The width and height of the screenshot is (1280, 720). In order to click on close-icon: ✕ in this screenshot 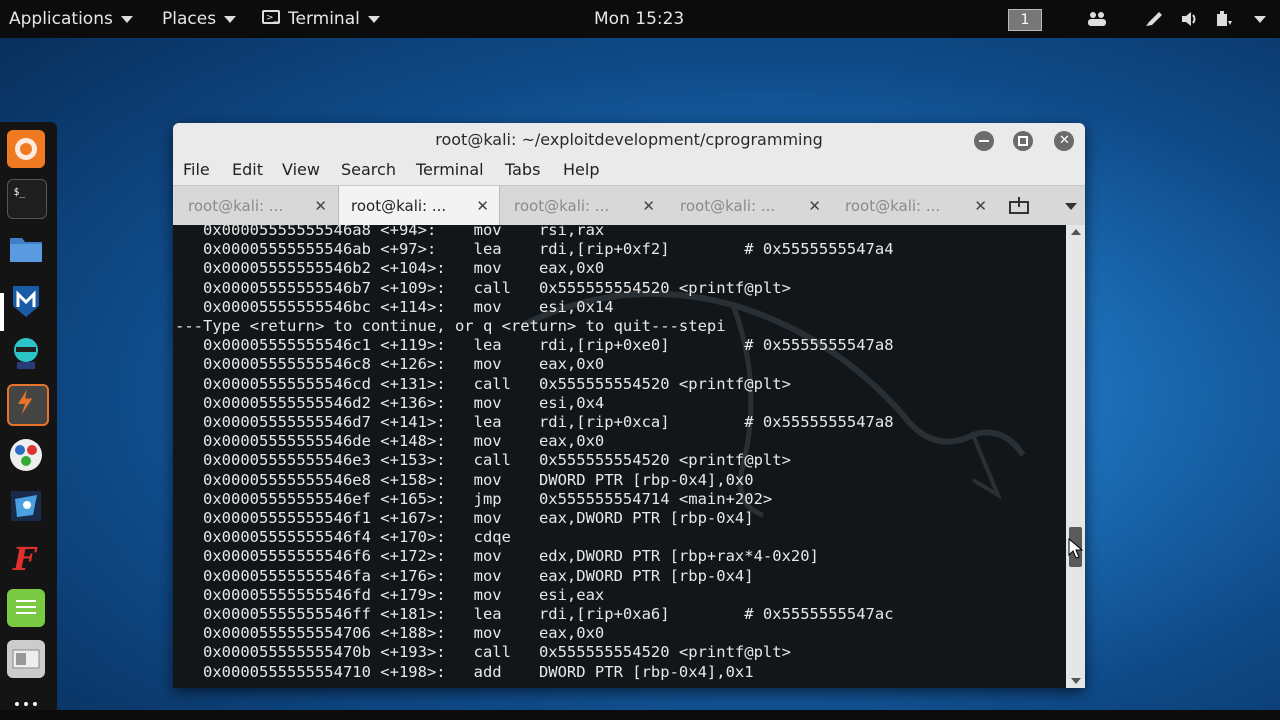, I will do `click(1064, 140)`.